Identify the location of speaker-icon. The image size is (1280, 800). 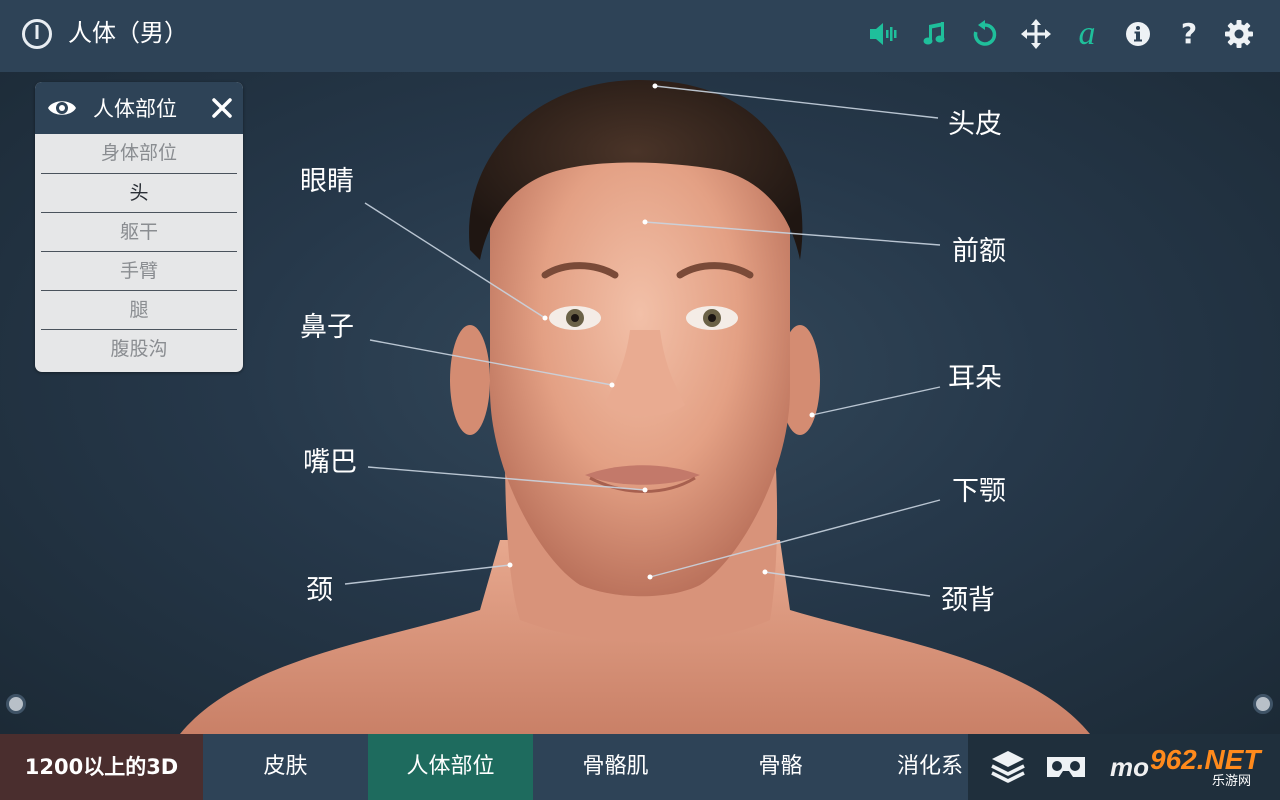
(883, 34).